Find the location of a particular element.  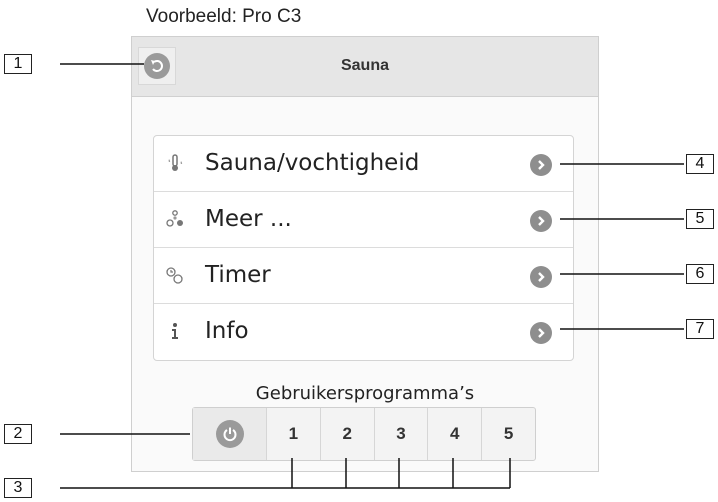

callout-6: 6 is located at coordinates (700, 274).